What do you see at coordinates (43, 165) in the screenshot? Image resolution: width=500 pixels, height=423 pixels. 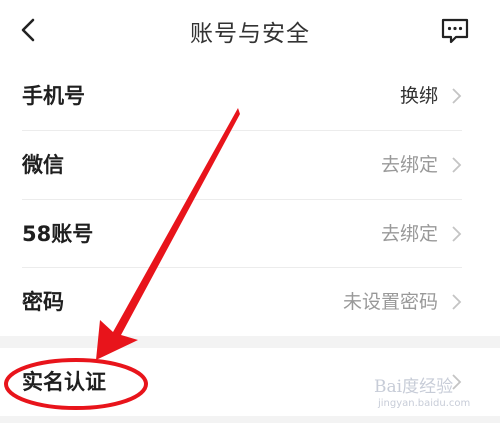 I see `row-label: 微信` at bounding box center [43, 165].